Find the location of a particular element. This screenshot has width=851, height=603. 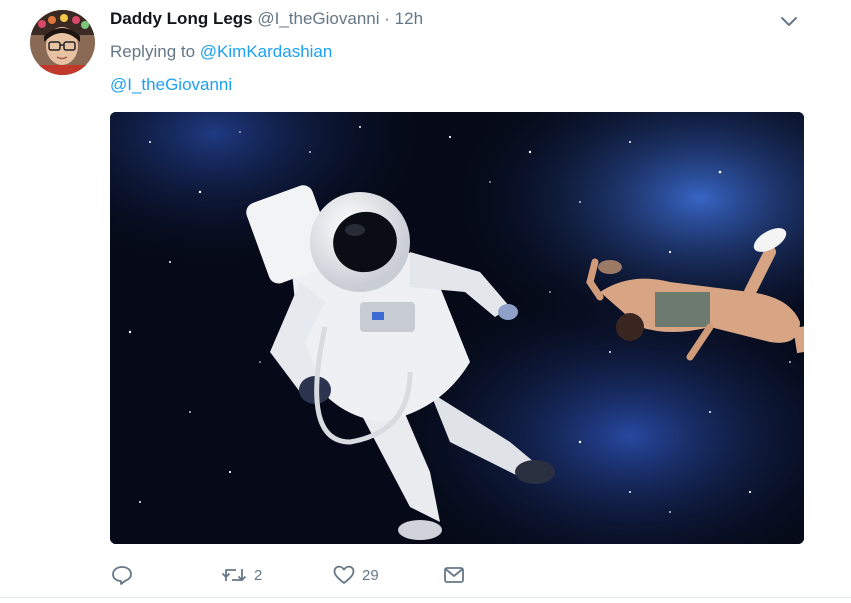

tweet-text: @I_theGiovanni is located at coordinates (171, 85).